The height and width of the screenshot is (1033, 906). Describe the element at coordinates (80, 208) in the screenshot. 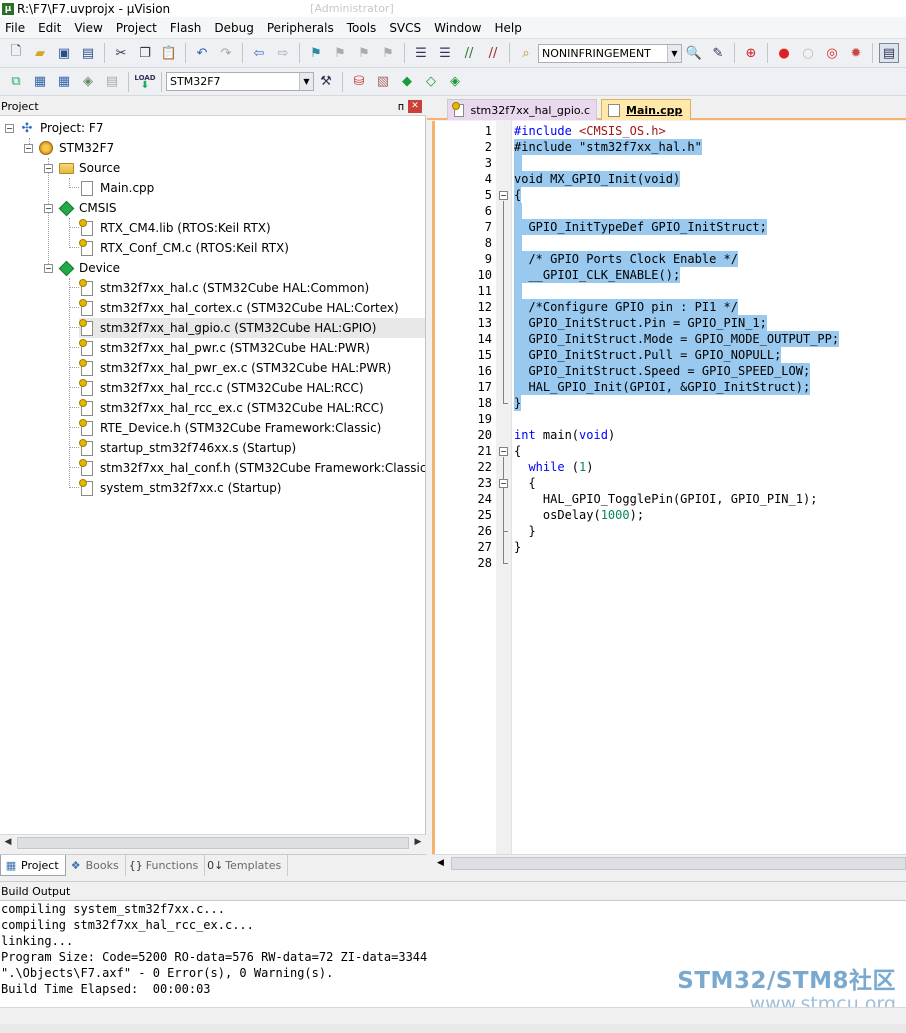

I see `tree-item-group-cmsis: − CMSIS` at that location.